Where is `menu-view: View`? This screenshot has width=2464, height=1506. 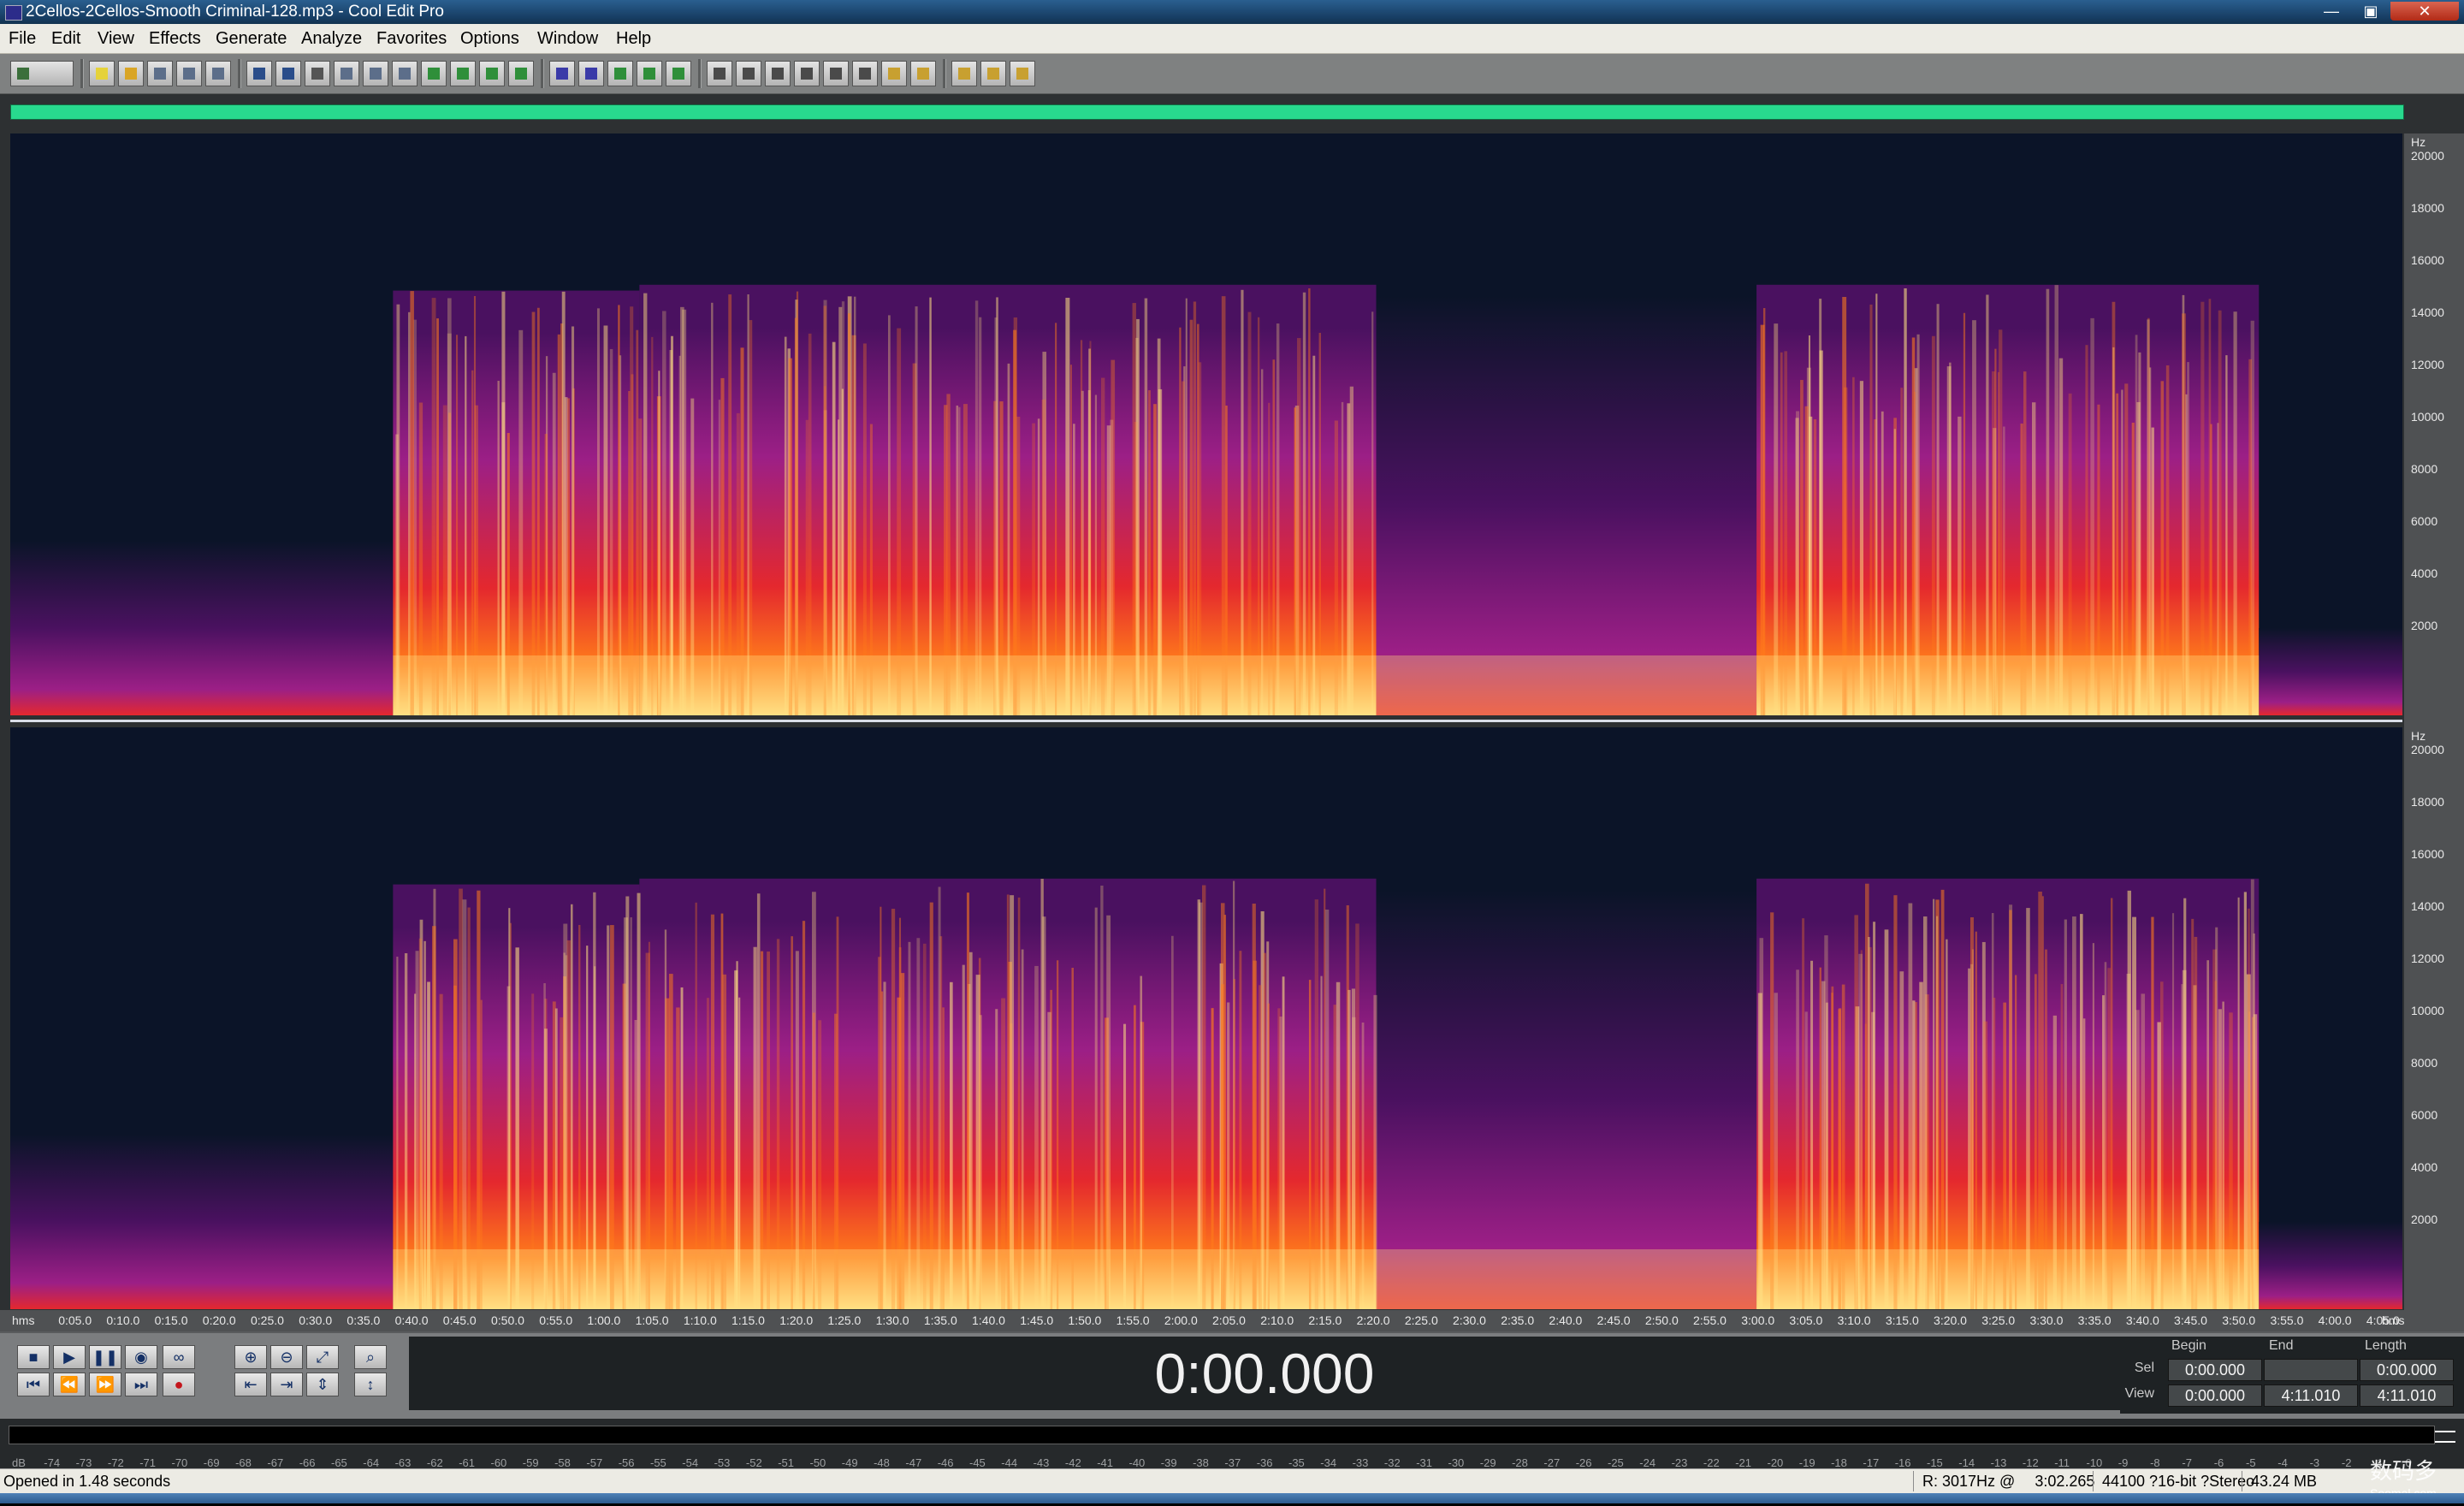 menu-view: View is located at coordinates (116, 39).